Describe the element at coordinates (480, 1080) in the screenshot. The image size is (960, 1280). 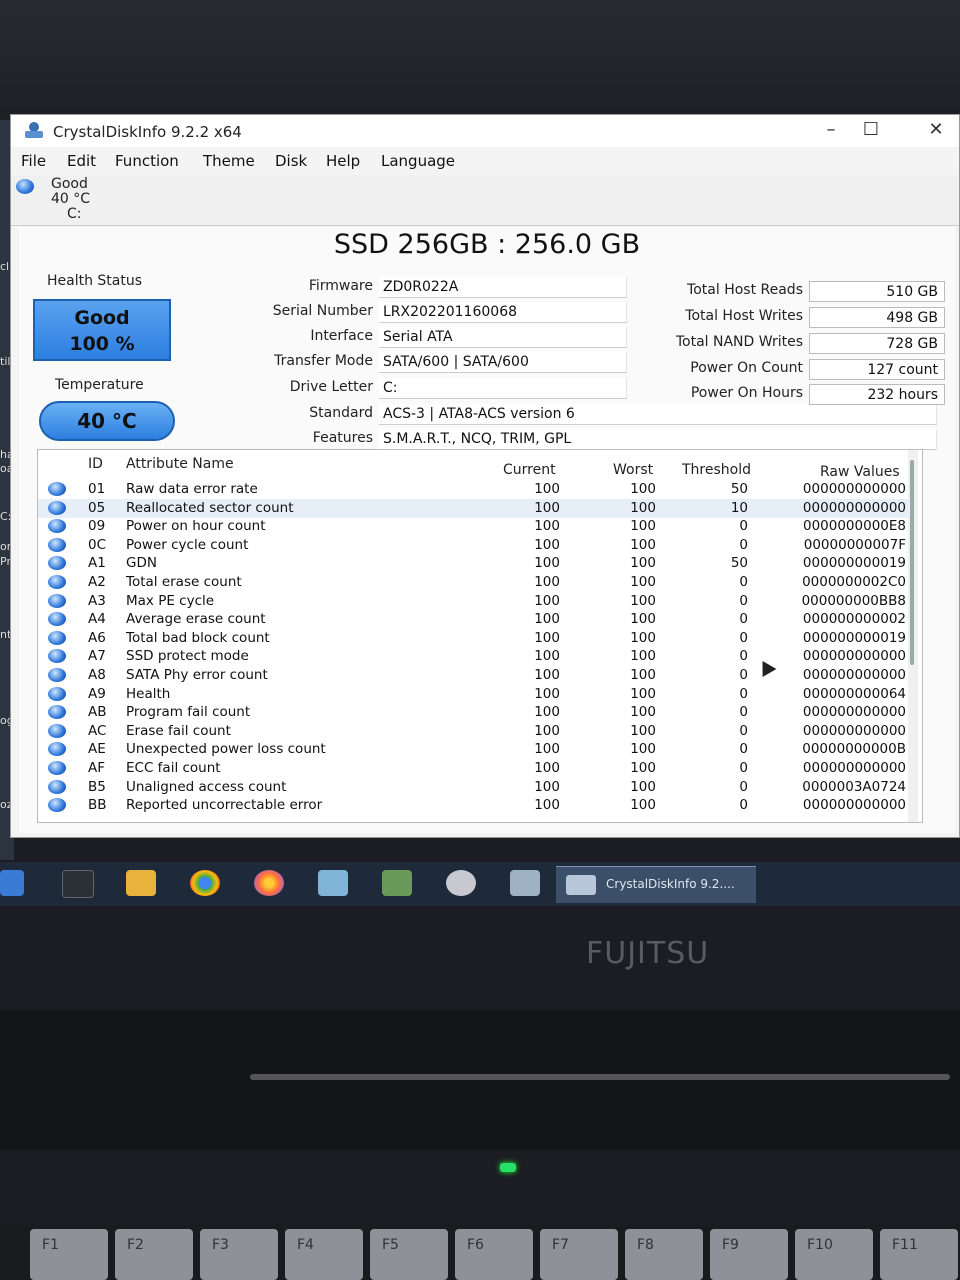
I see `laptop-hinge` at that location.